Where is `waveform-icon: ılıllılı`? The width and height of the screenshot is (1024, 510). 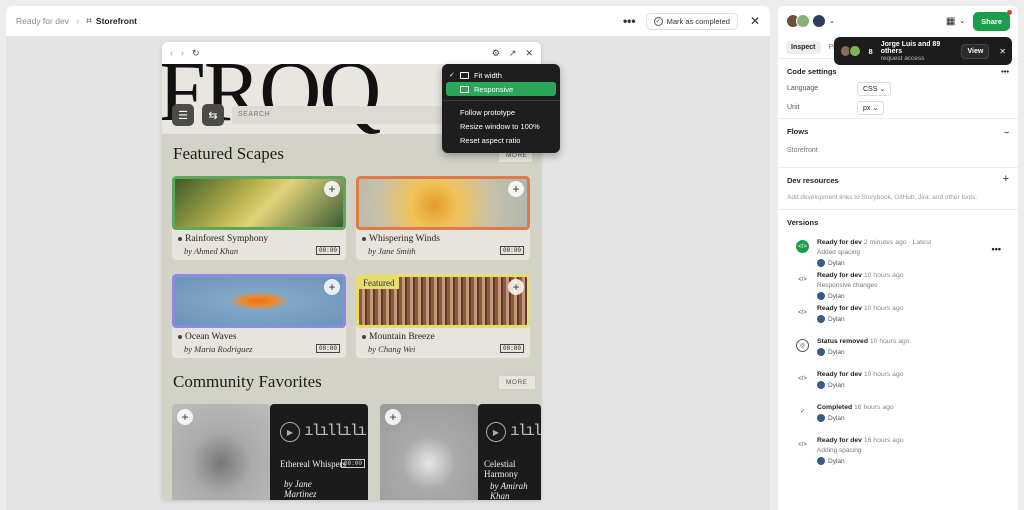
waveform-icon: ılıllılı is located at coordinates (335, 431).